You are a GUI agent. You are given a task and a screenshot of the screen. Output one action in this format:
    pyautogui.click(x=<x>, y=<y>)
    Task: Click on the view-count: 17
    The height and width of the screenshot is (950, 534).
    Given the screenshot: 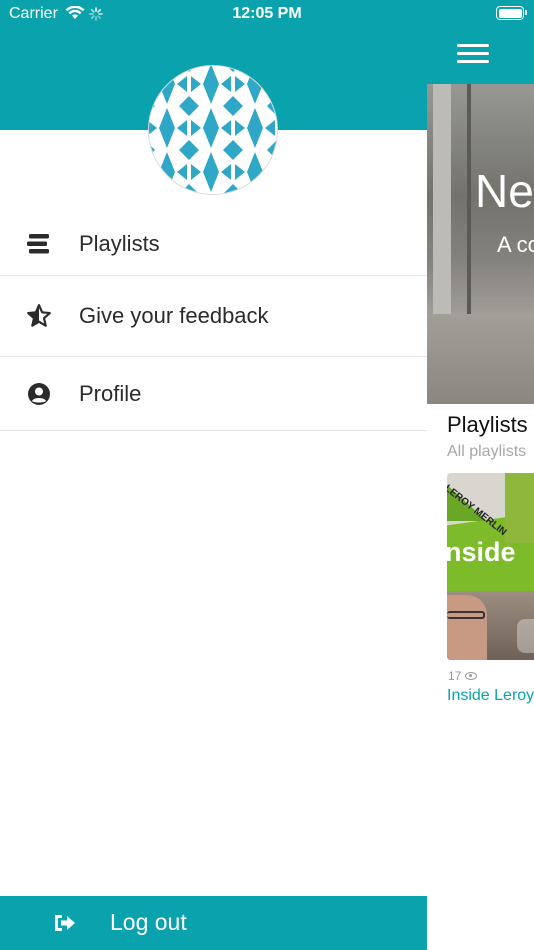 What is the action you would take?
    pyautogui.click(x=463, y=676)
    